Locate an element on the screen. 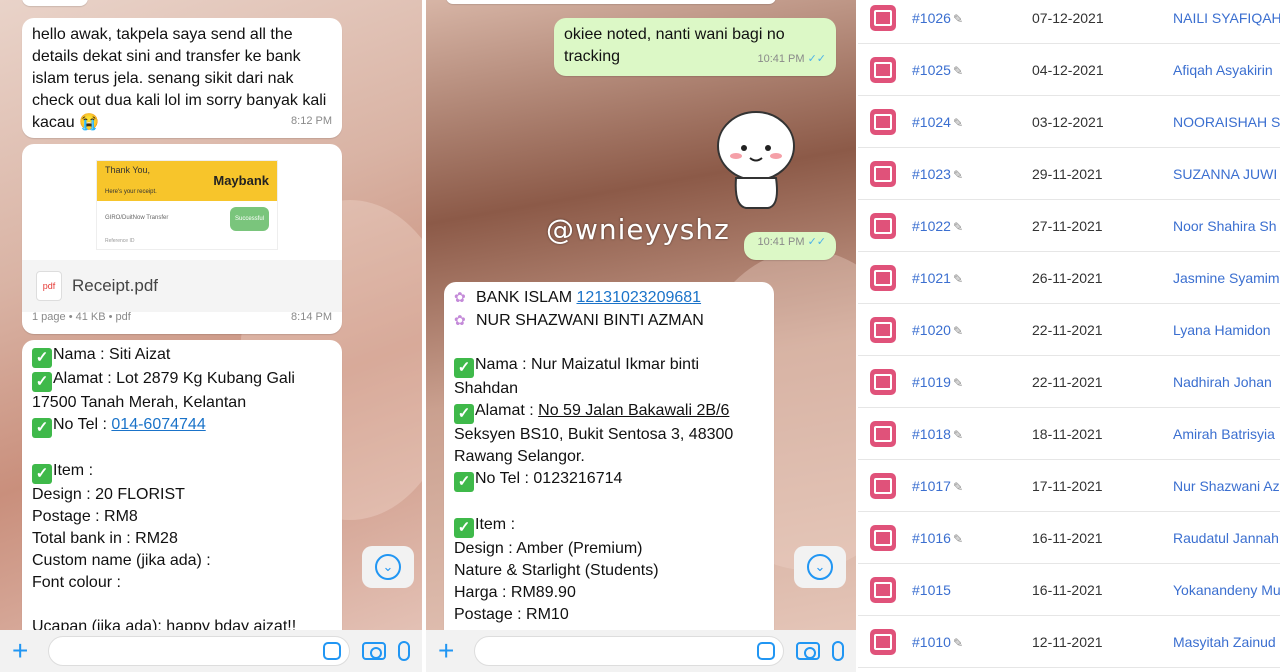  order-number-link: #1015 is located at coordinates (931, 590).